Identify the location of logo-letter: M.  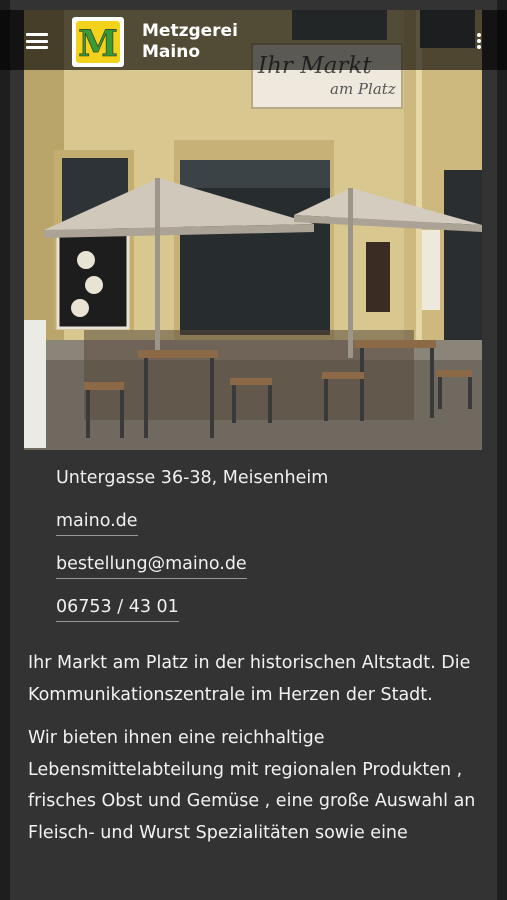
(98, 44).